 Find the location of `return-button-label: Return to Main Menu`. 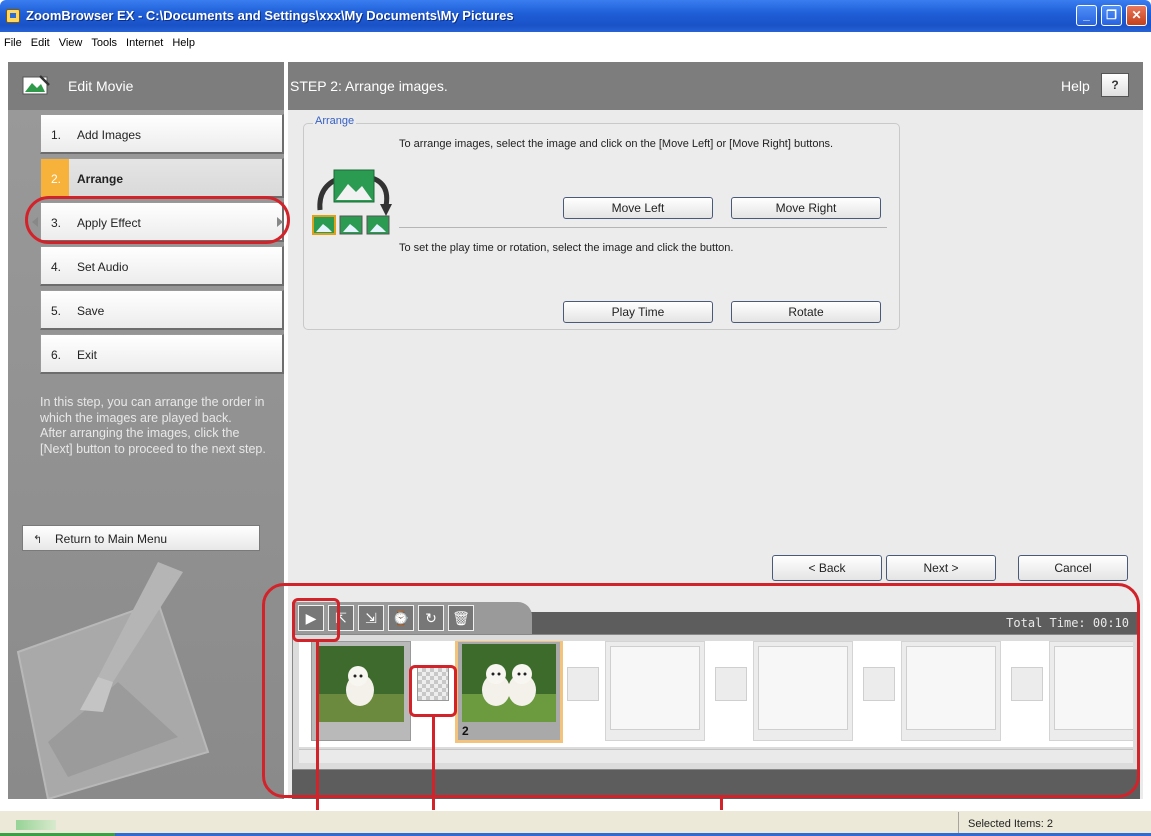

return-button-label: Return to Main Menu is located at coordinates (111, 539).